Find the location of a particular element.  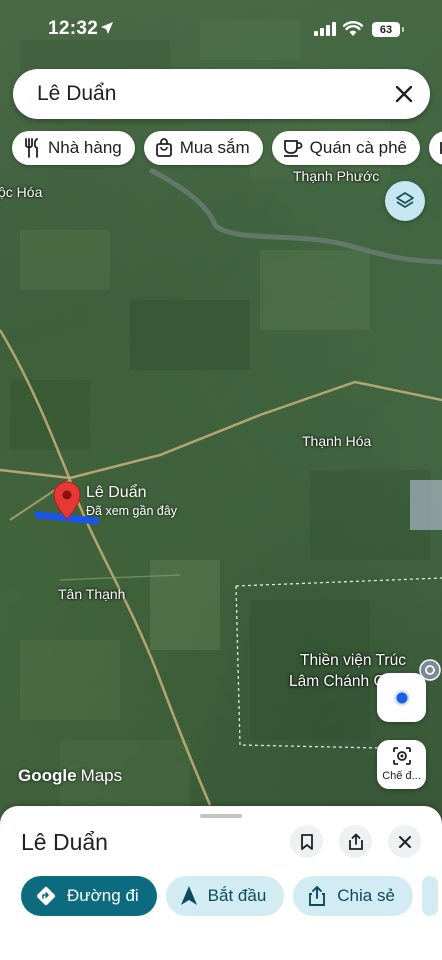

layers-button is located at coordinates (405, 201).